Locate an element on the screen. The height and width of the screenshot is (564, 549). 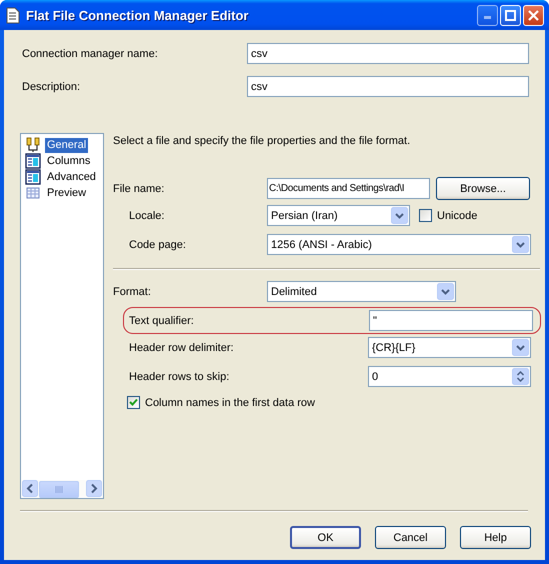
checkbox-label: Column names in the first data row is located at coordinates (230, 402).